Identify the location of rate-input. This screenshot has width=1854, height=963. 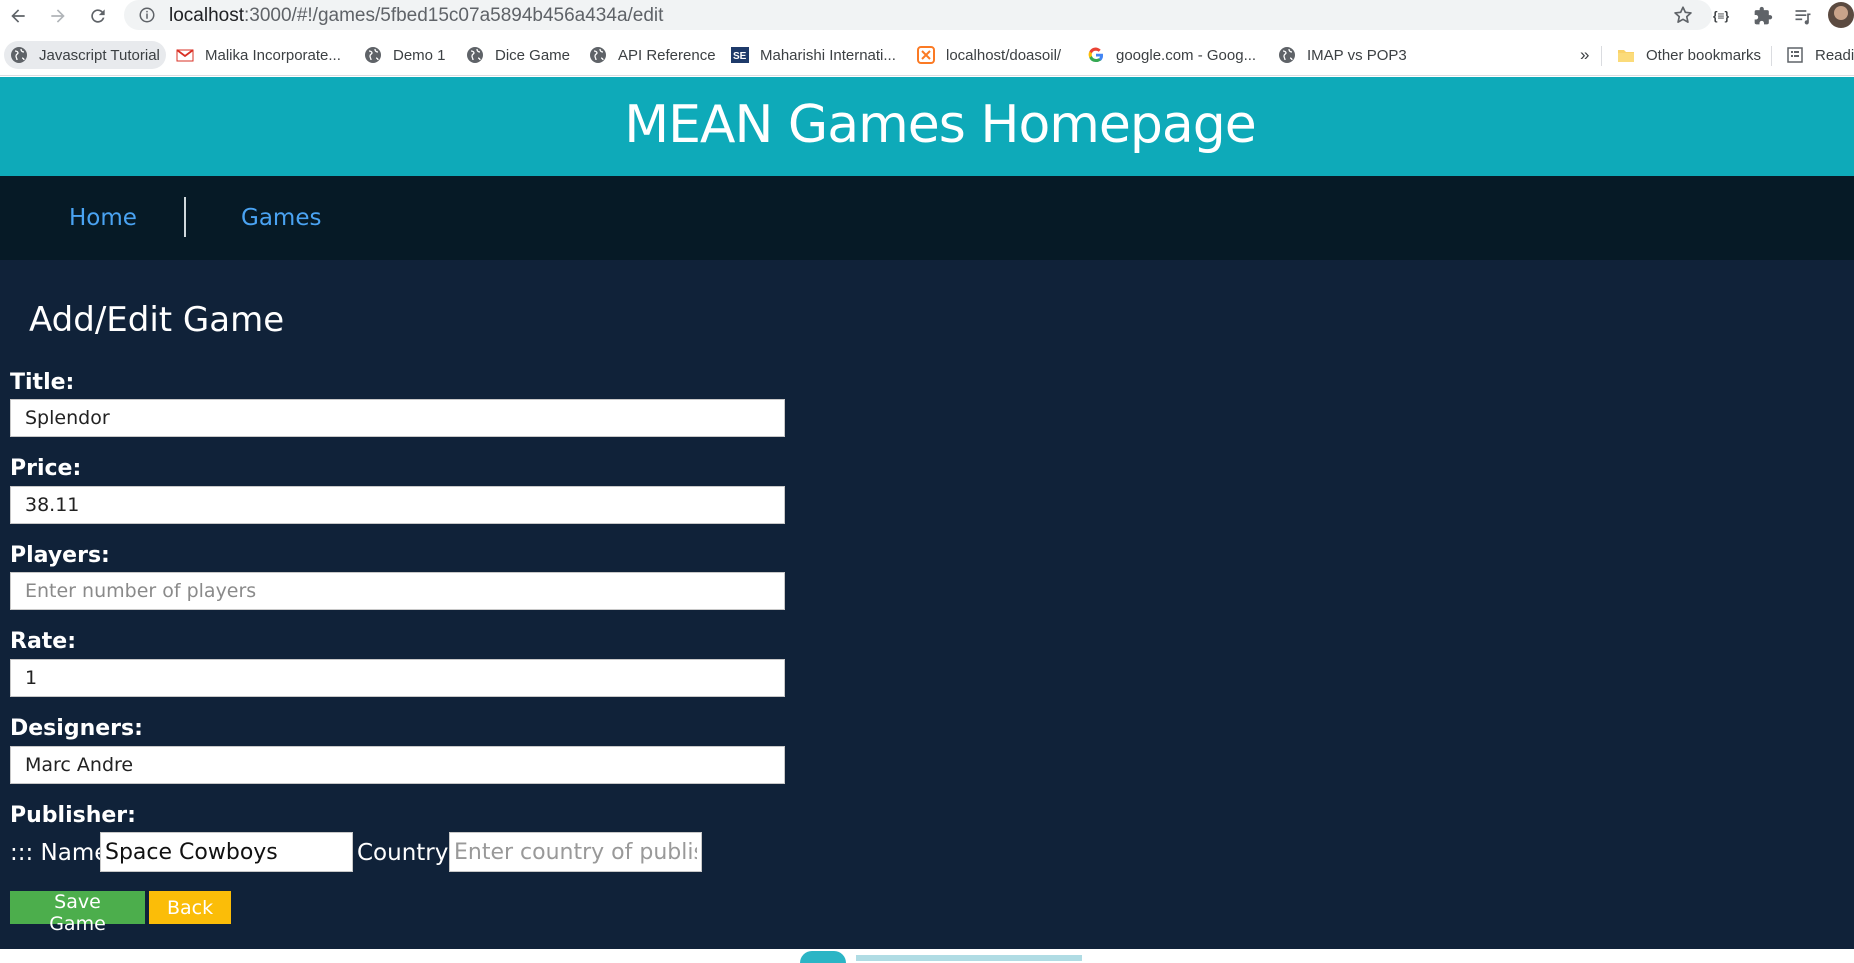
(397, 678).